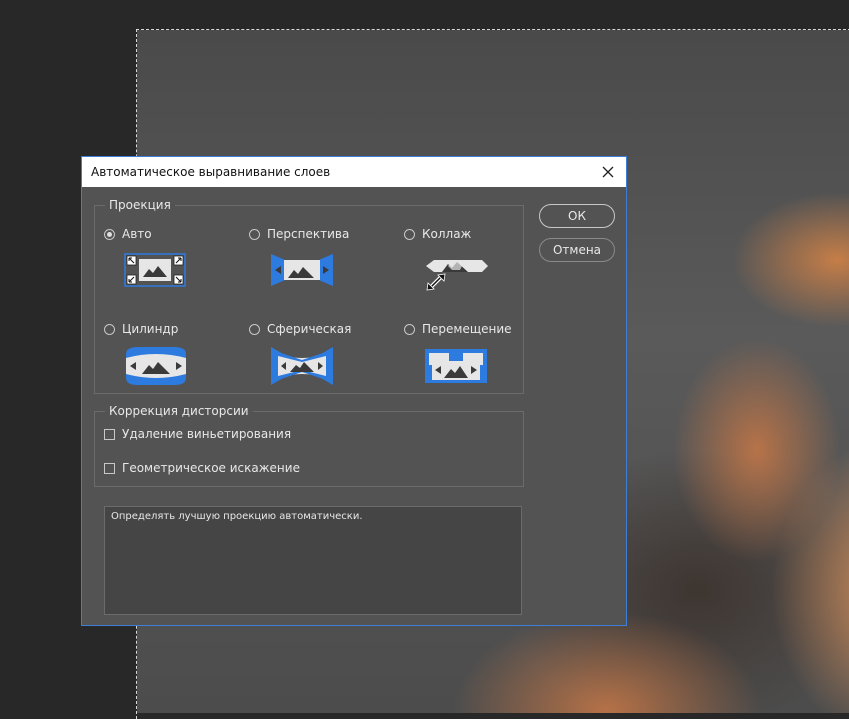 The height and width of the screenshot is (719, 849). Describe the element at coordinates (137, 234) in the screenshot. I see `radio-label: Авто` at that location.